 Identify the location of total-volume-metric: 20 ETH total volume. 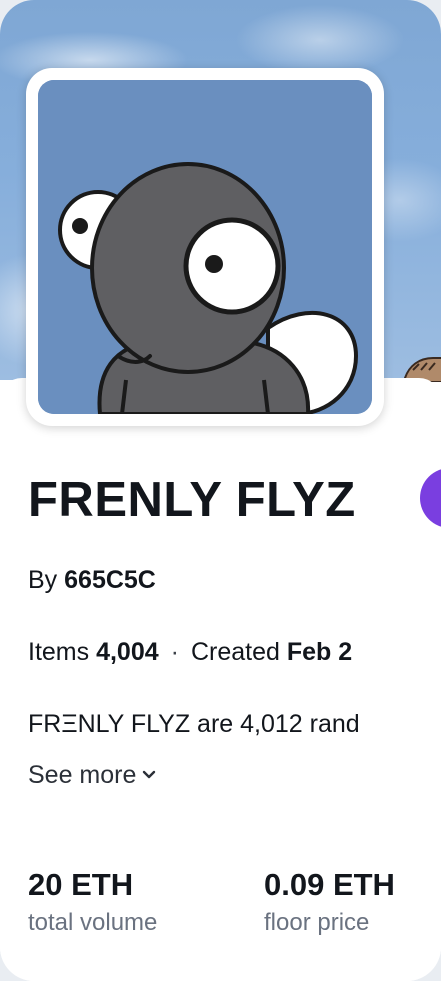
(92, 903).